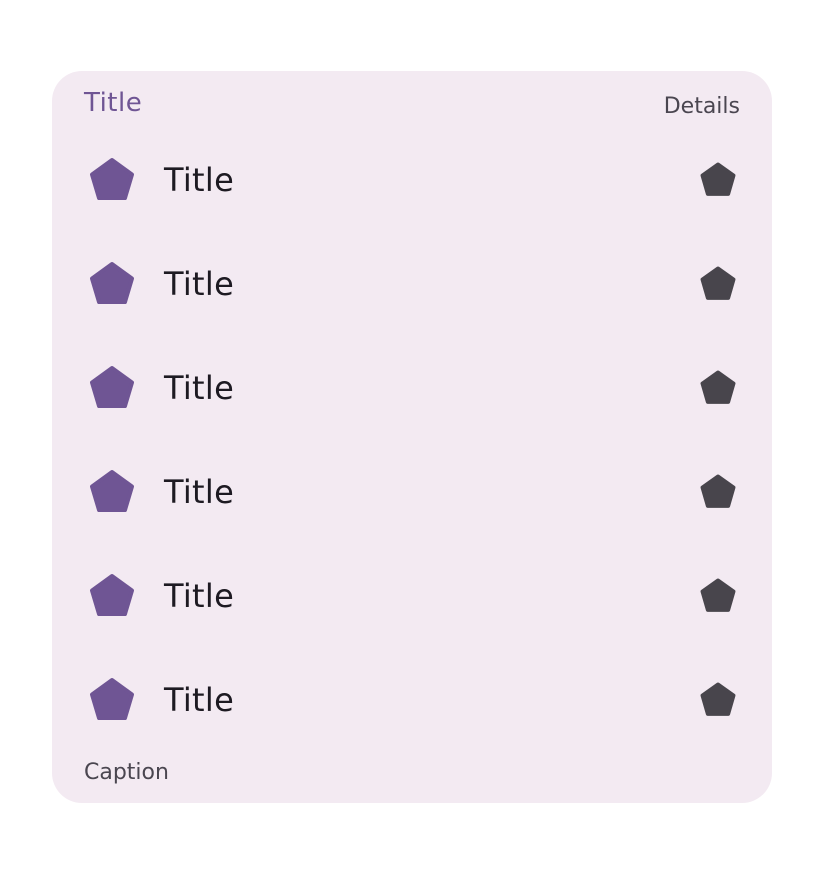 The width and height of the screenshot is (824, 873). I want to click on card-title: Title, so click(113, 103).